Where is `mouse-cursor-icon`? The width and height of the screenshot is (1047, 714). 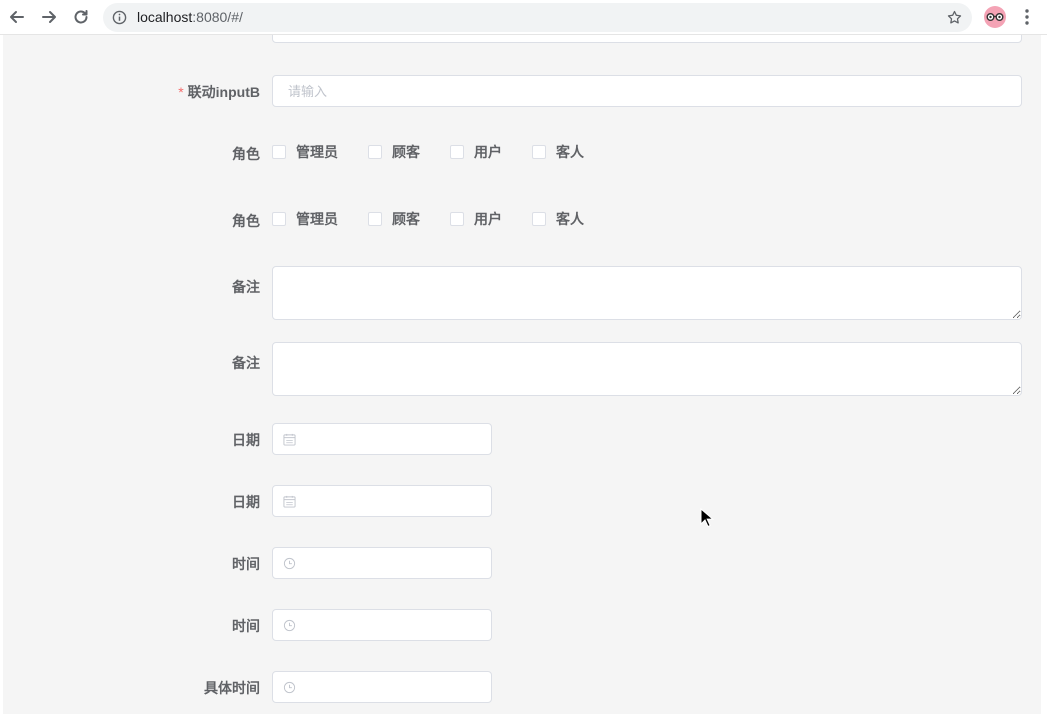 mouse-cursor-icon is located at coordinates (707, 518).